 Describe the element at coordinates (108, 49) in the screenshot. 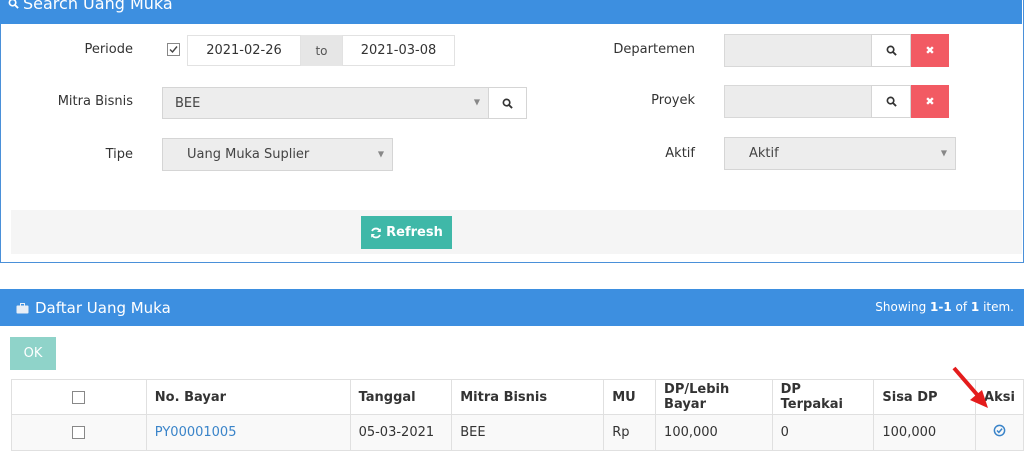

I see `periode-label: Periode` at that location.